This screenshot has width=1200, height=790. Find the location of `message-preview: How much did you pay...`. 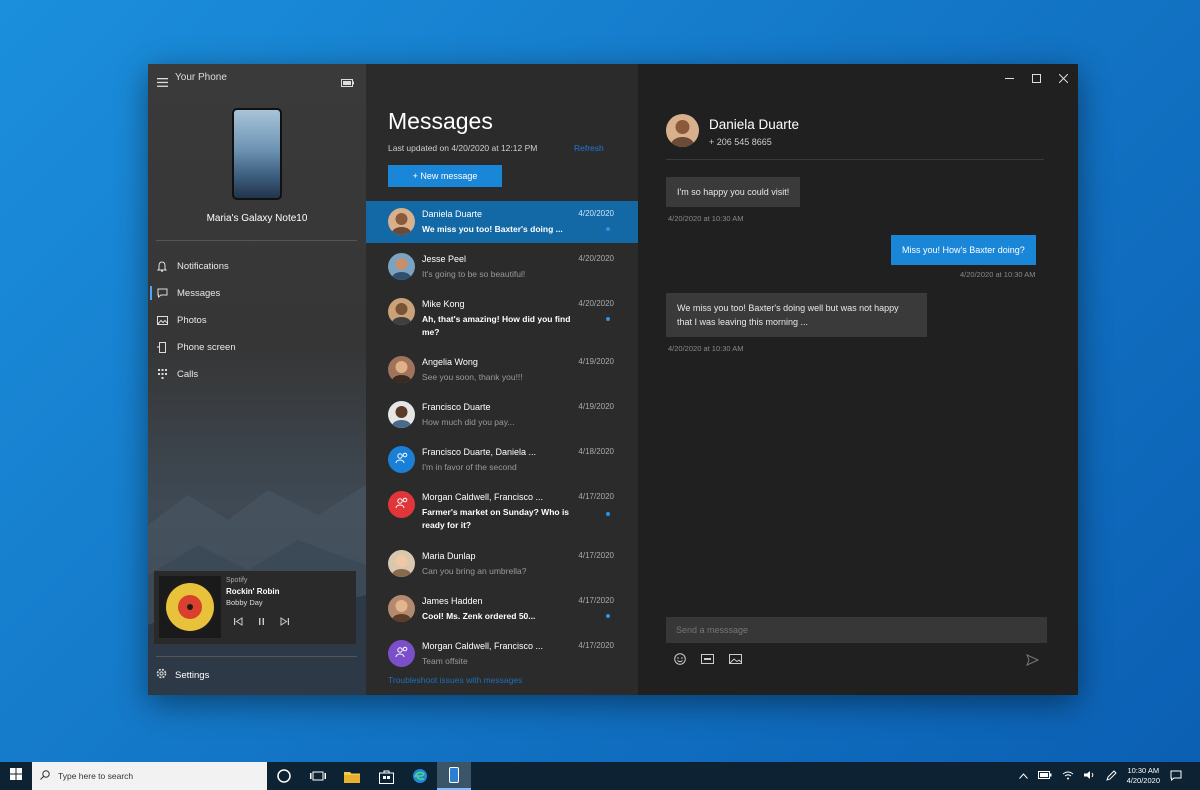

message-preview: How much did you pay... is located at coordinates (468, 422).